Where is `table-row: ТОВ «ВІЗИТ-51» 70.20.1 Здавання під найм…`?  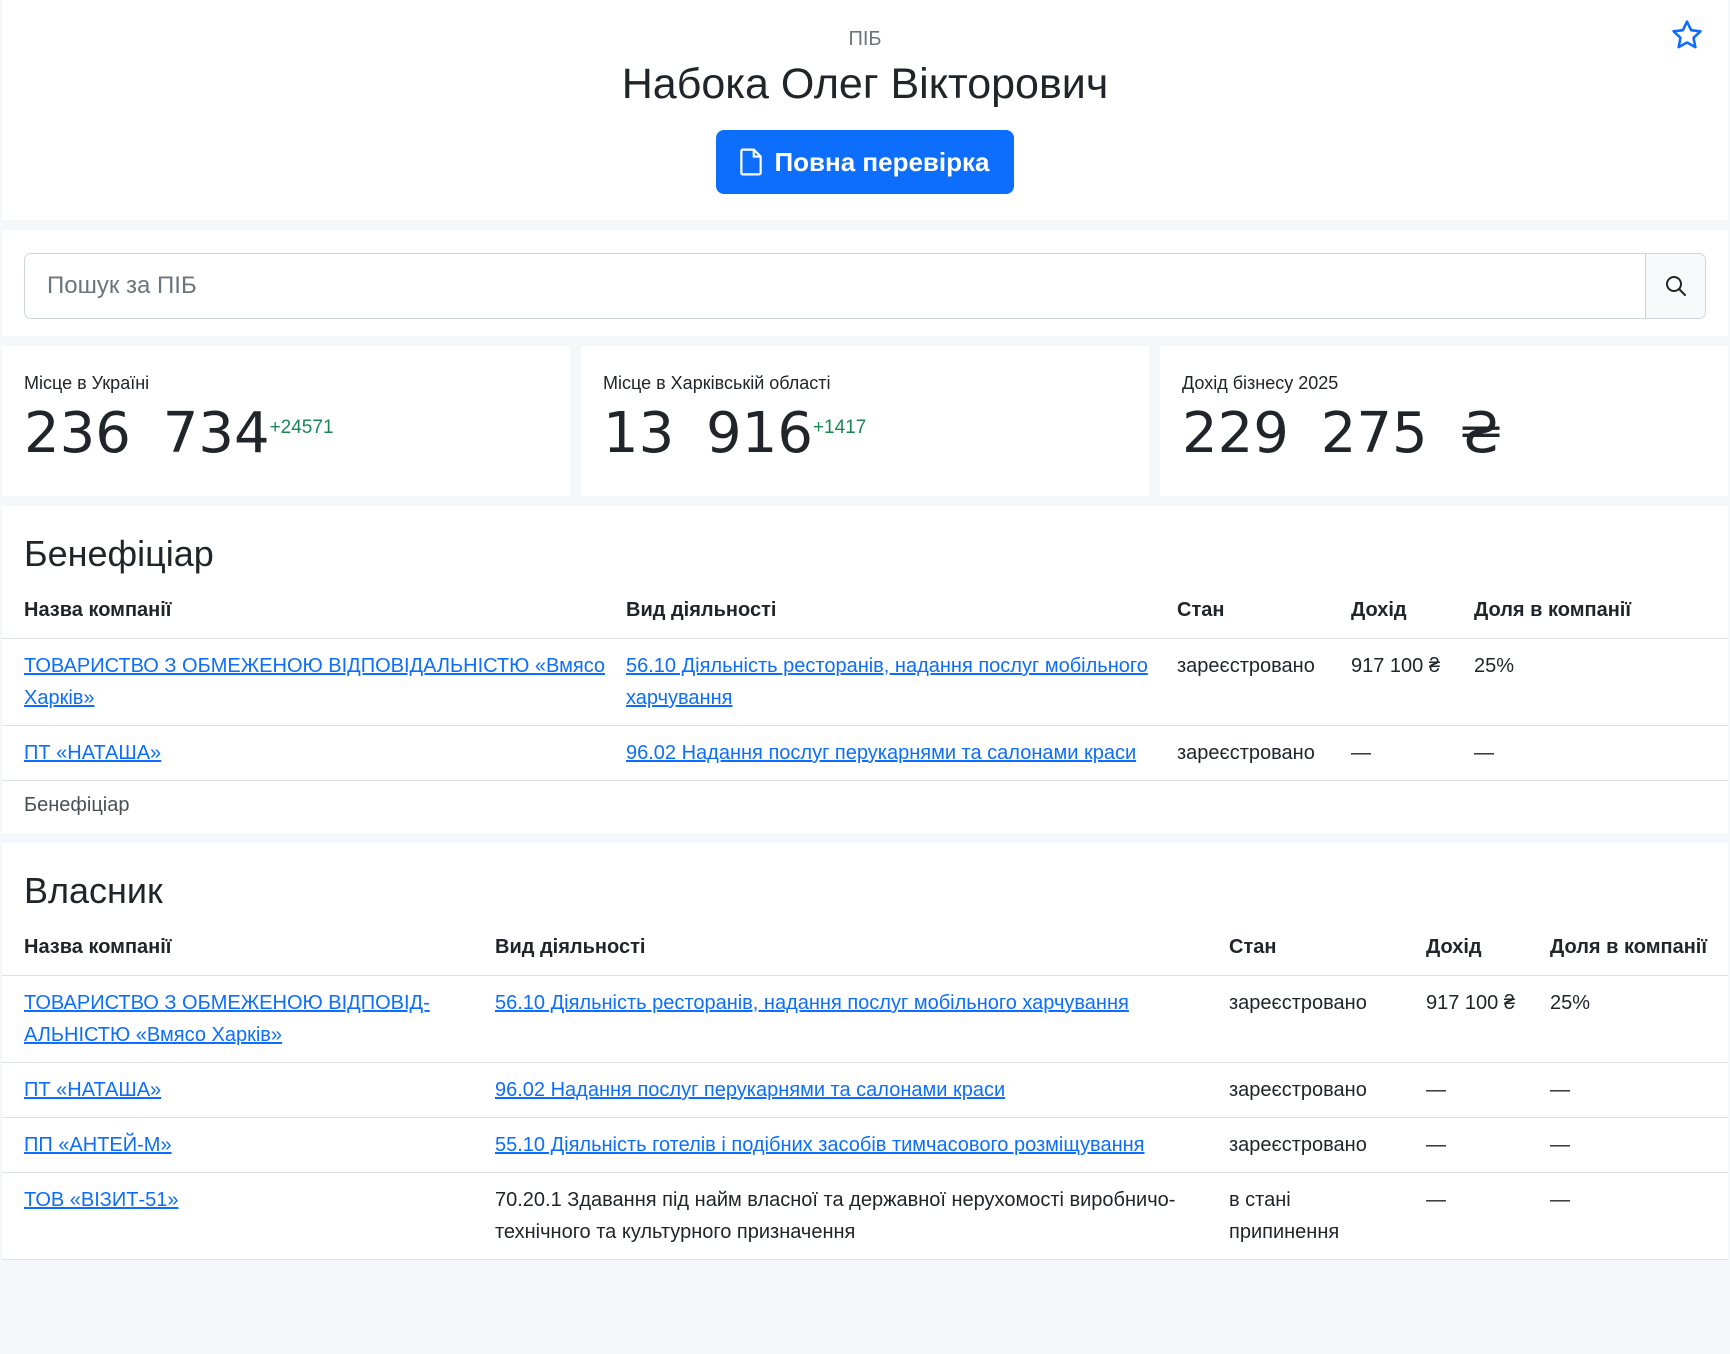 table-row: ТОВ «ВІЗИТ-51» 70.20.1 Здавання під найм… is located at coordinates (865, 1216).